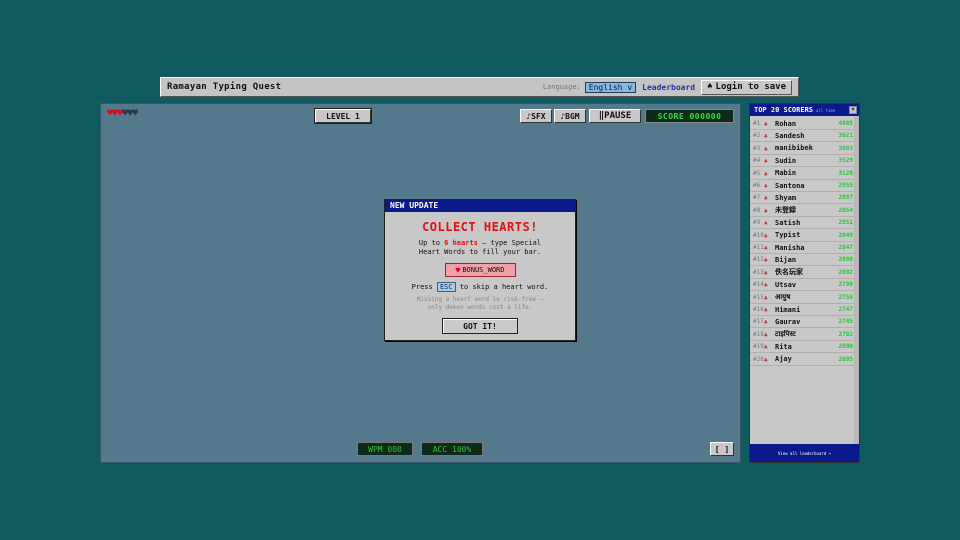 Image resolution: width=960 pixels, height=540 pixels. I want to click on rank: #15, so click(758, 297).